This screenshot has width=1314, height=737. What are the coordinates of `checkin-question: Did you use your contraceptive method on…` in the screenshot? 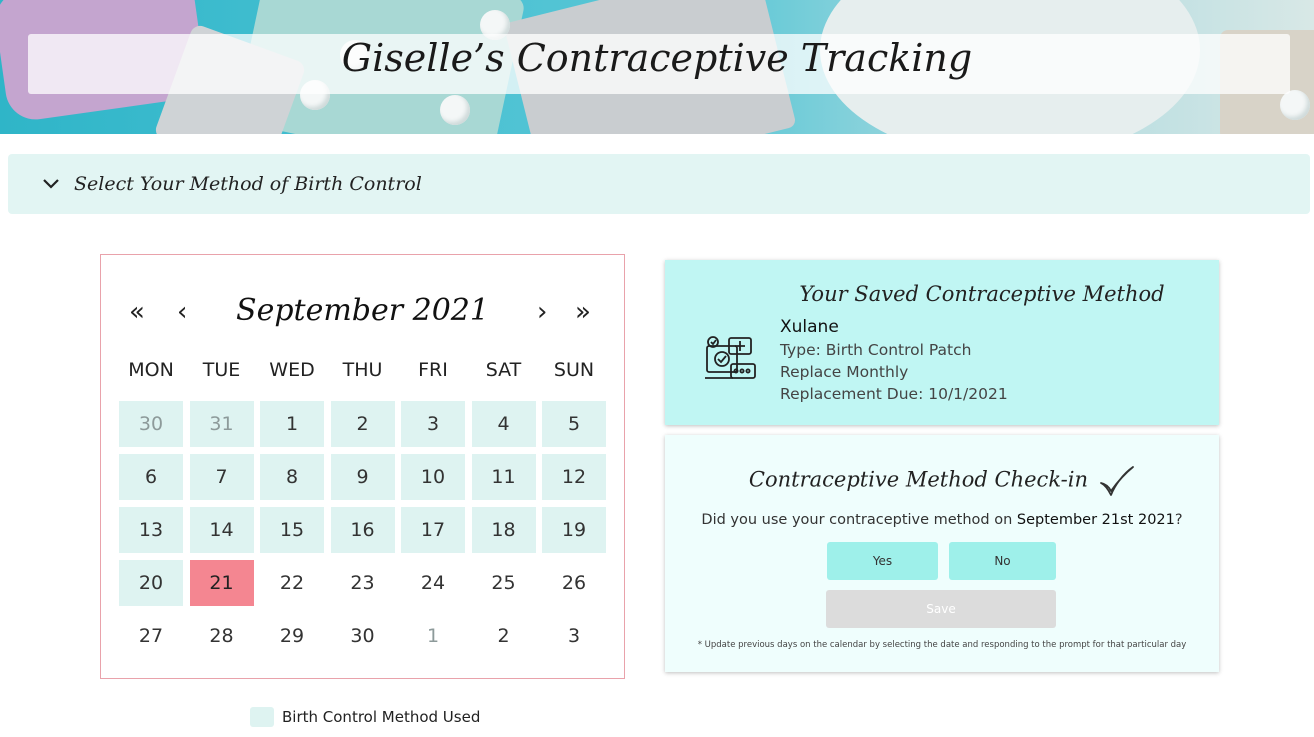 It's located at (942, 520).